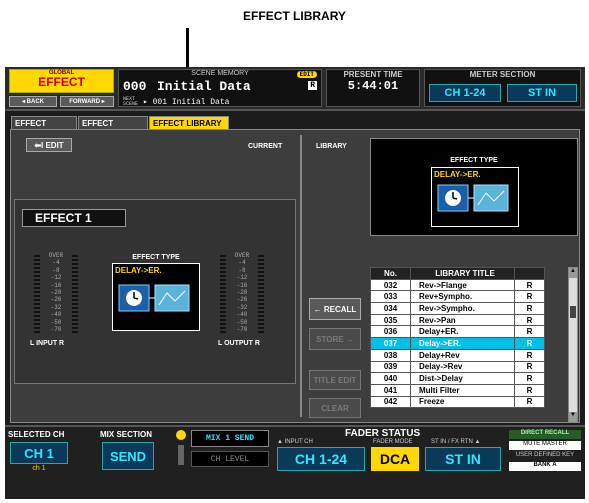 This screenshot has height=503, width=589. Describe the element at coordinates (462, 308) in the screenshot. I see `row-title: Rev->Sympho.` at that location.